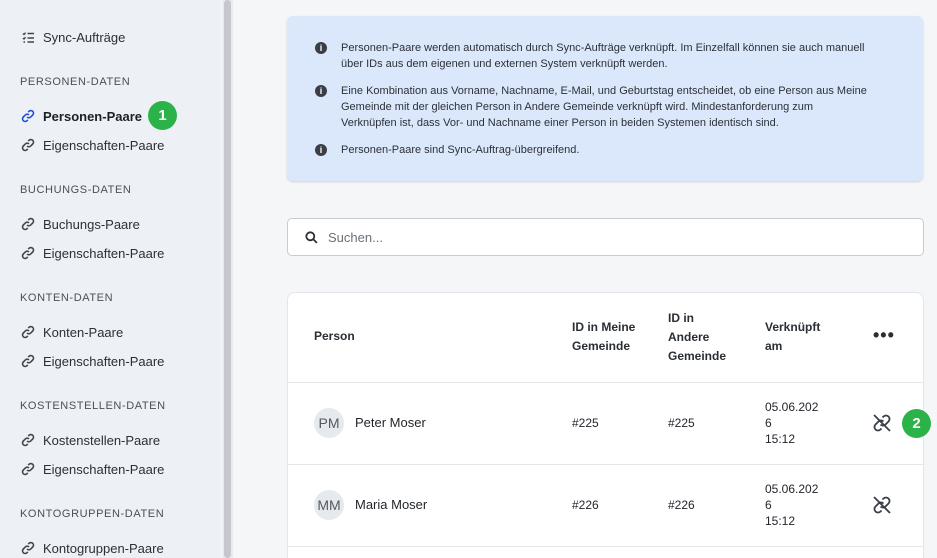 The image size is (937, 558). I want to click on sidebar-item-konten-eigenschaften: Eigenschaften-Paare, so click(92, 361).